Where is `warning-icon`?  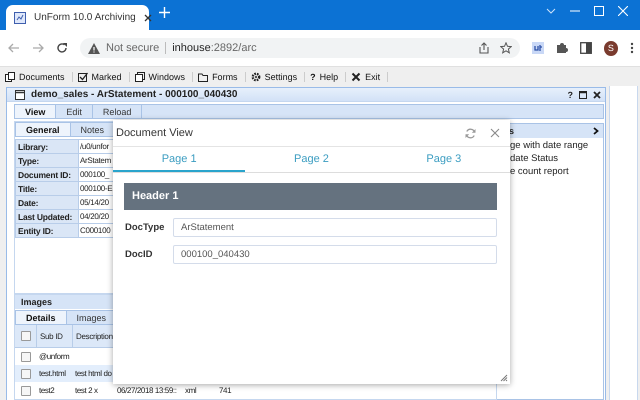
warning-icon is located at coordinates (94, 48).